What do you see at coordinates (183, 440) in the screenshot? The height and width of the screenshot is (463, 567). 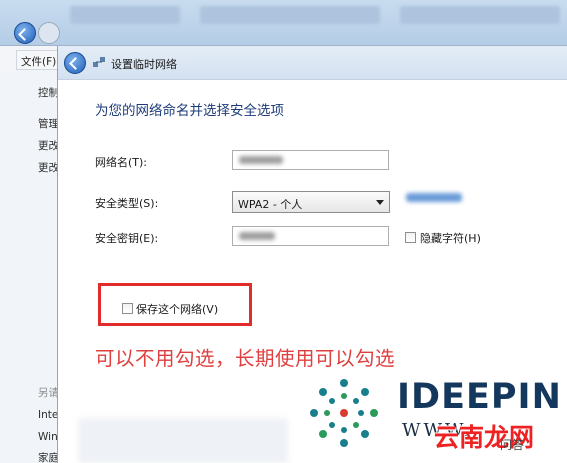 I see `blurred-area` at bounding box center [183, 440].